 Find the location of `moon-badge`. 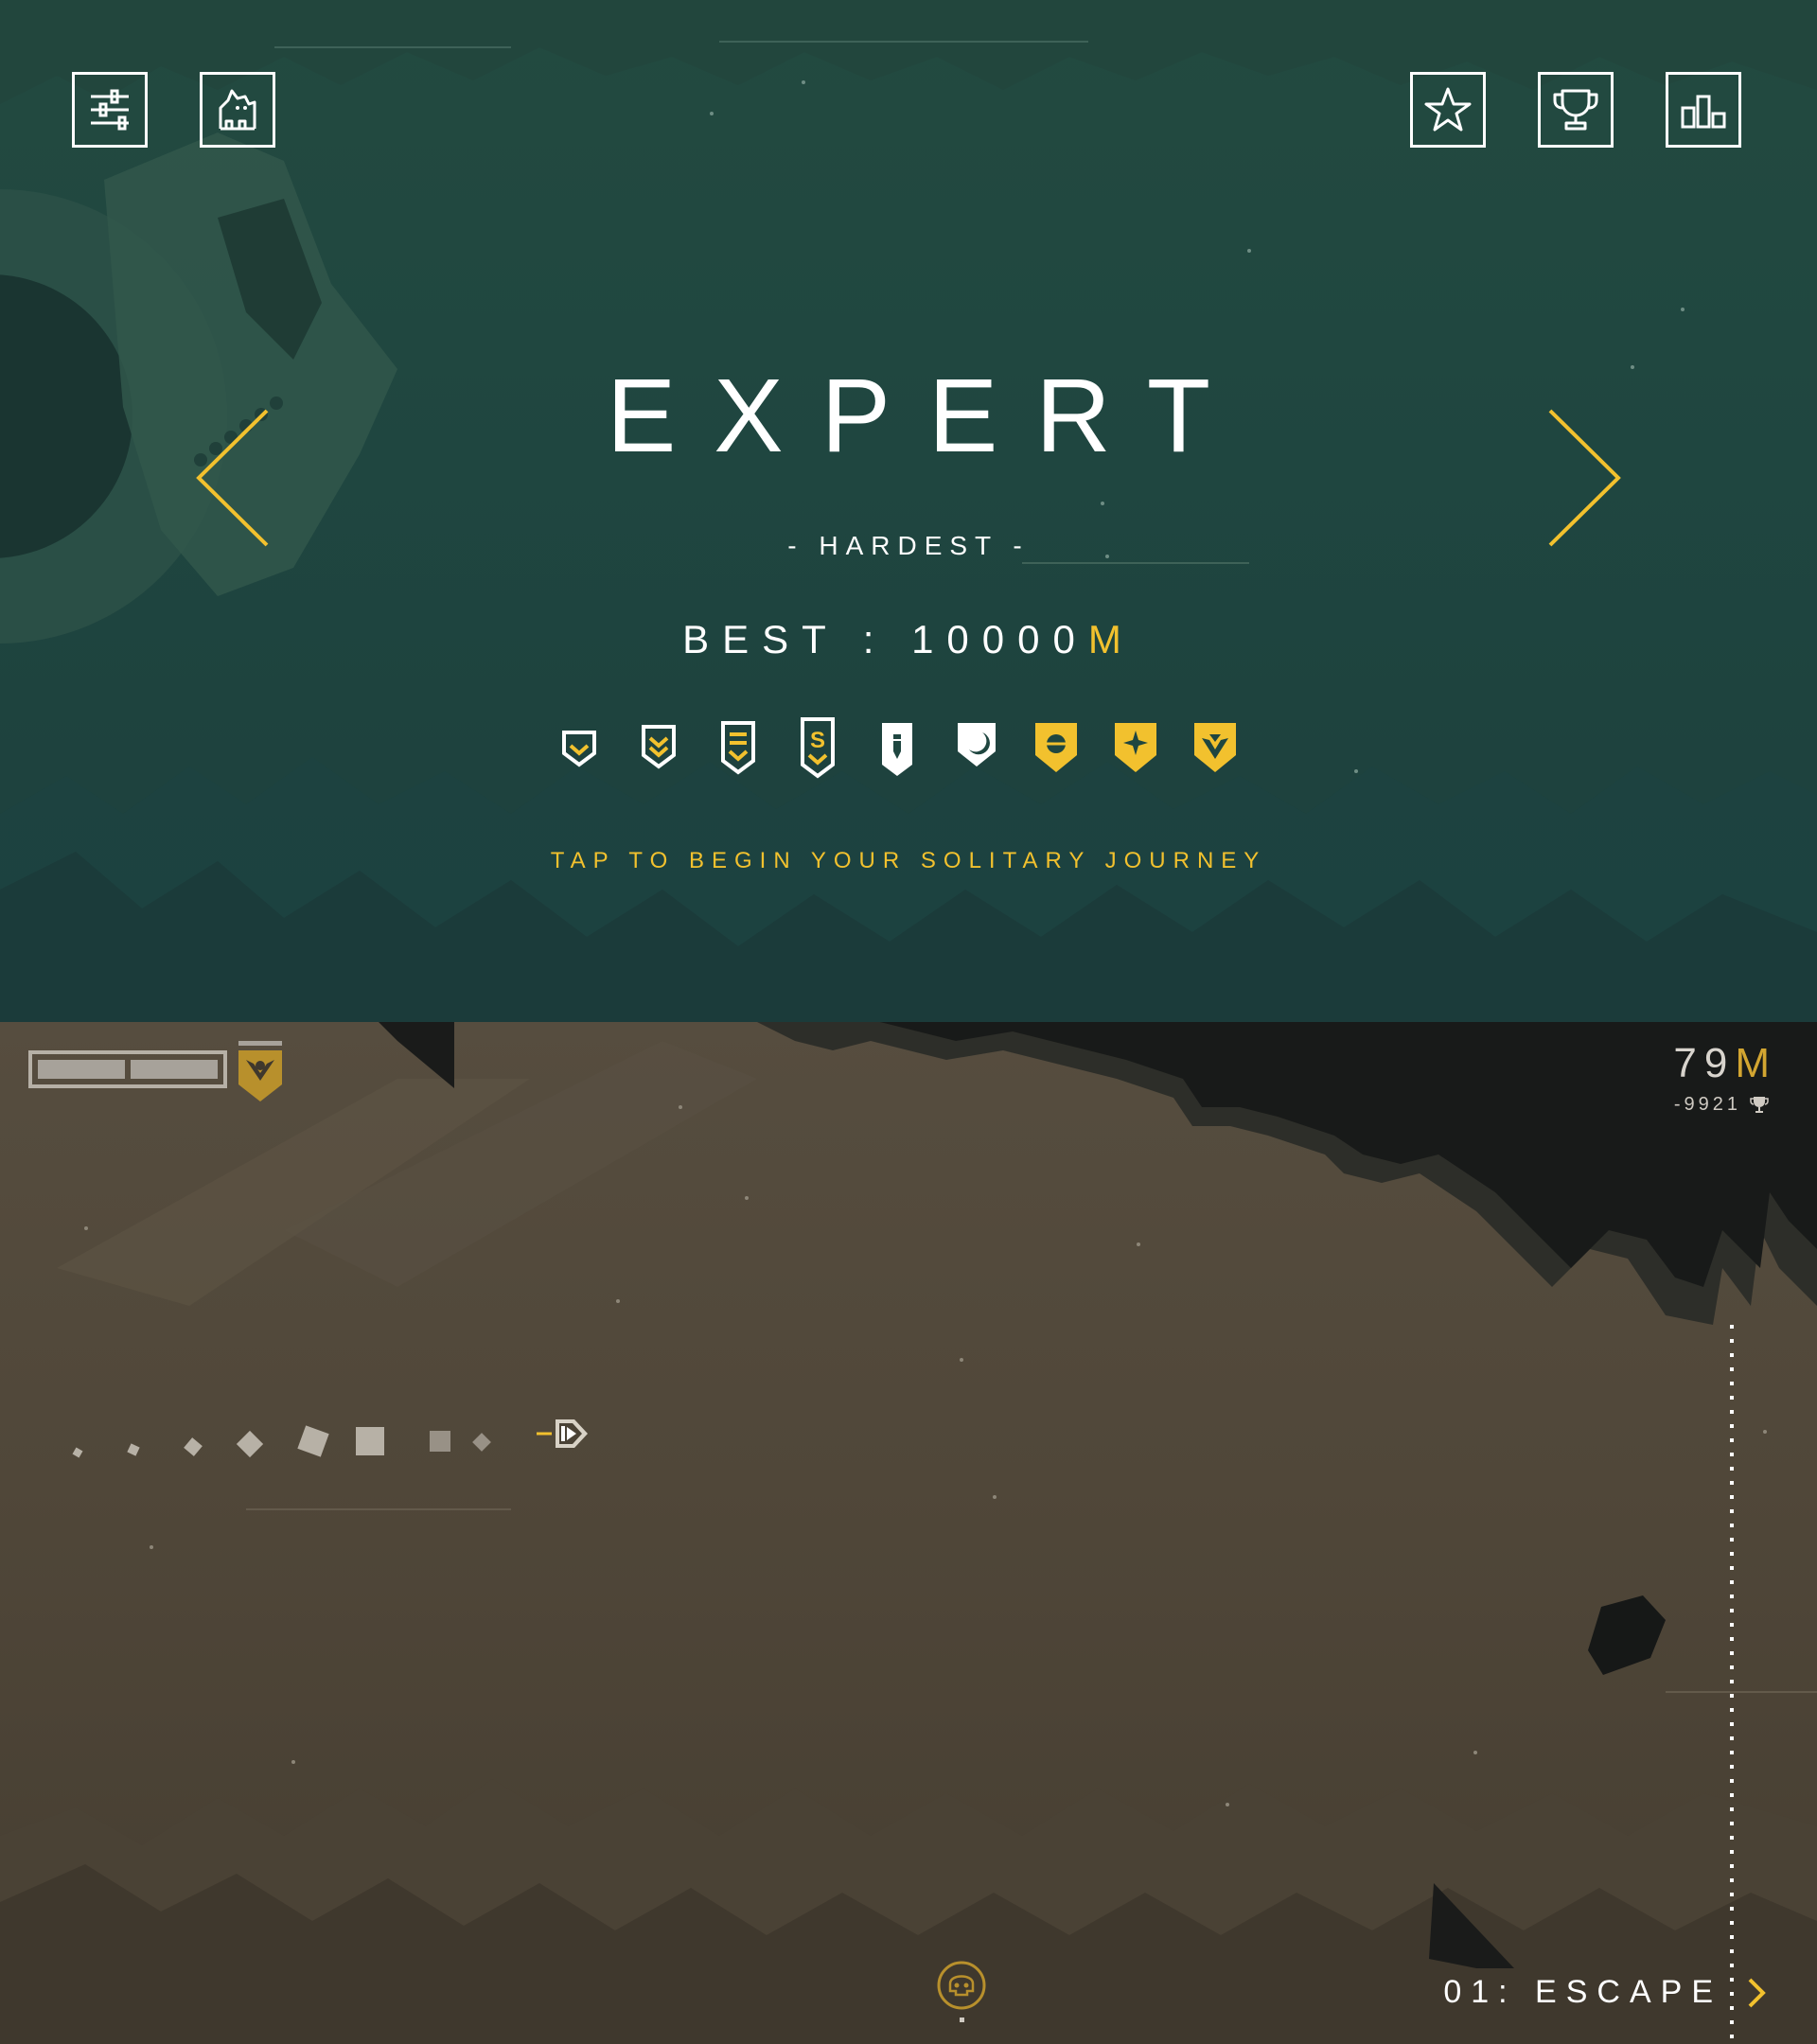

moon-badge is located at coordinates (977, 744).